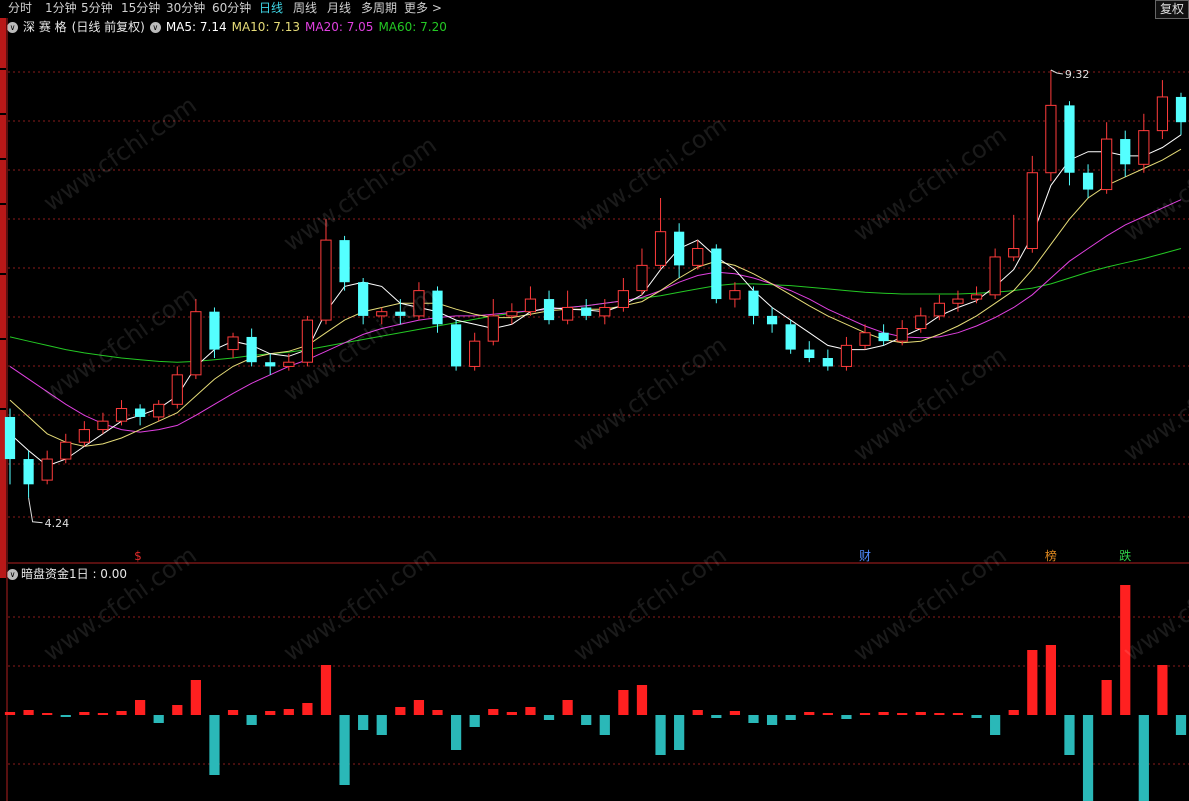 Image resolution: width=1189 pixels, height=801 pixels. I want to click on event-marker-0: $, so click(138, 556).